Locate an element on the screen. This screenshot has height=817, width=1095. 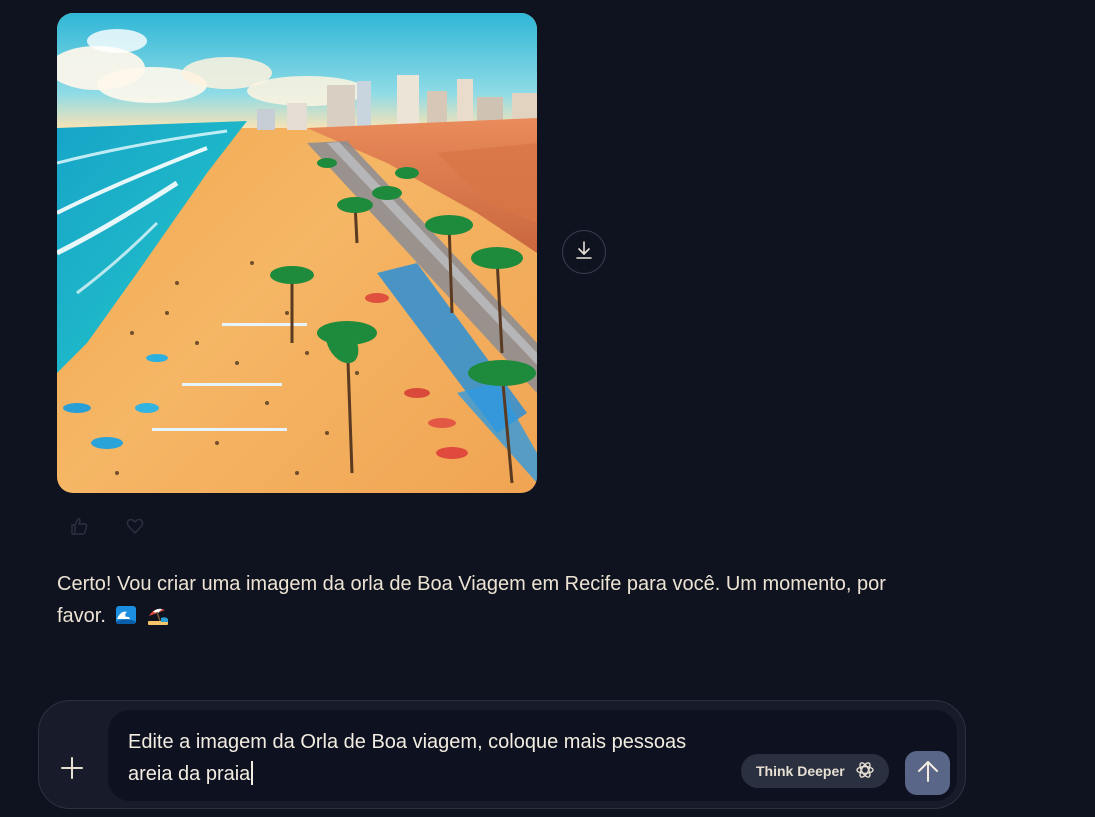
send-button is located at coordinates (927, 773).